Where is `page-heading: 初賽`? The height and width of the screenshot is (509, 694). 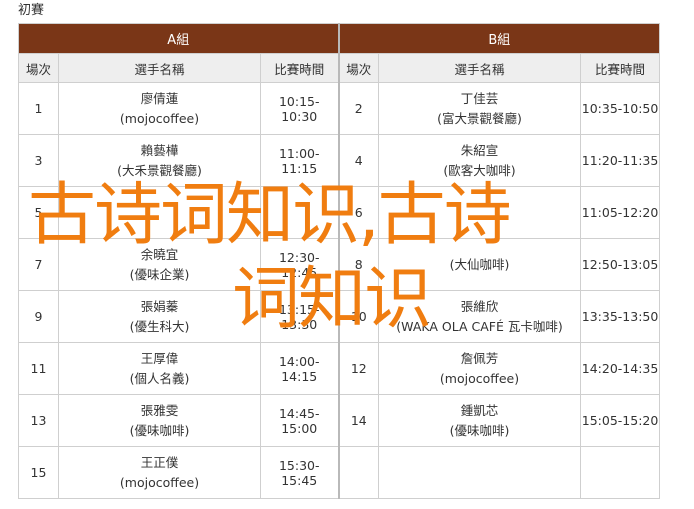
page-heading: 初賽 is located at coordinates (31, 10).